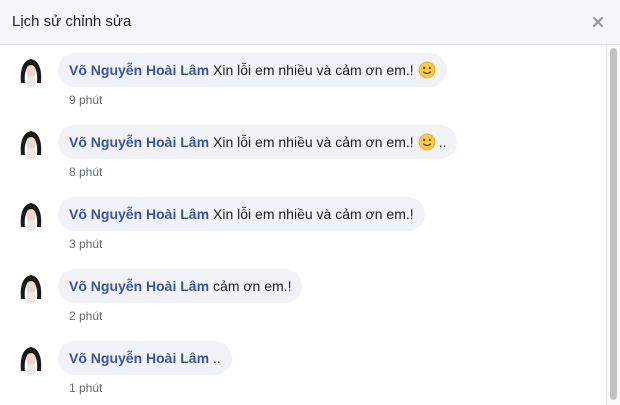 The height and width of the screenshot is (405, 620). I want to click on timestamp: 3 phút, so click(86, 244).